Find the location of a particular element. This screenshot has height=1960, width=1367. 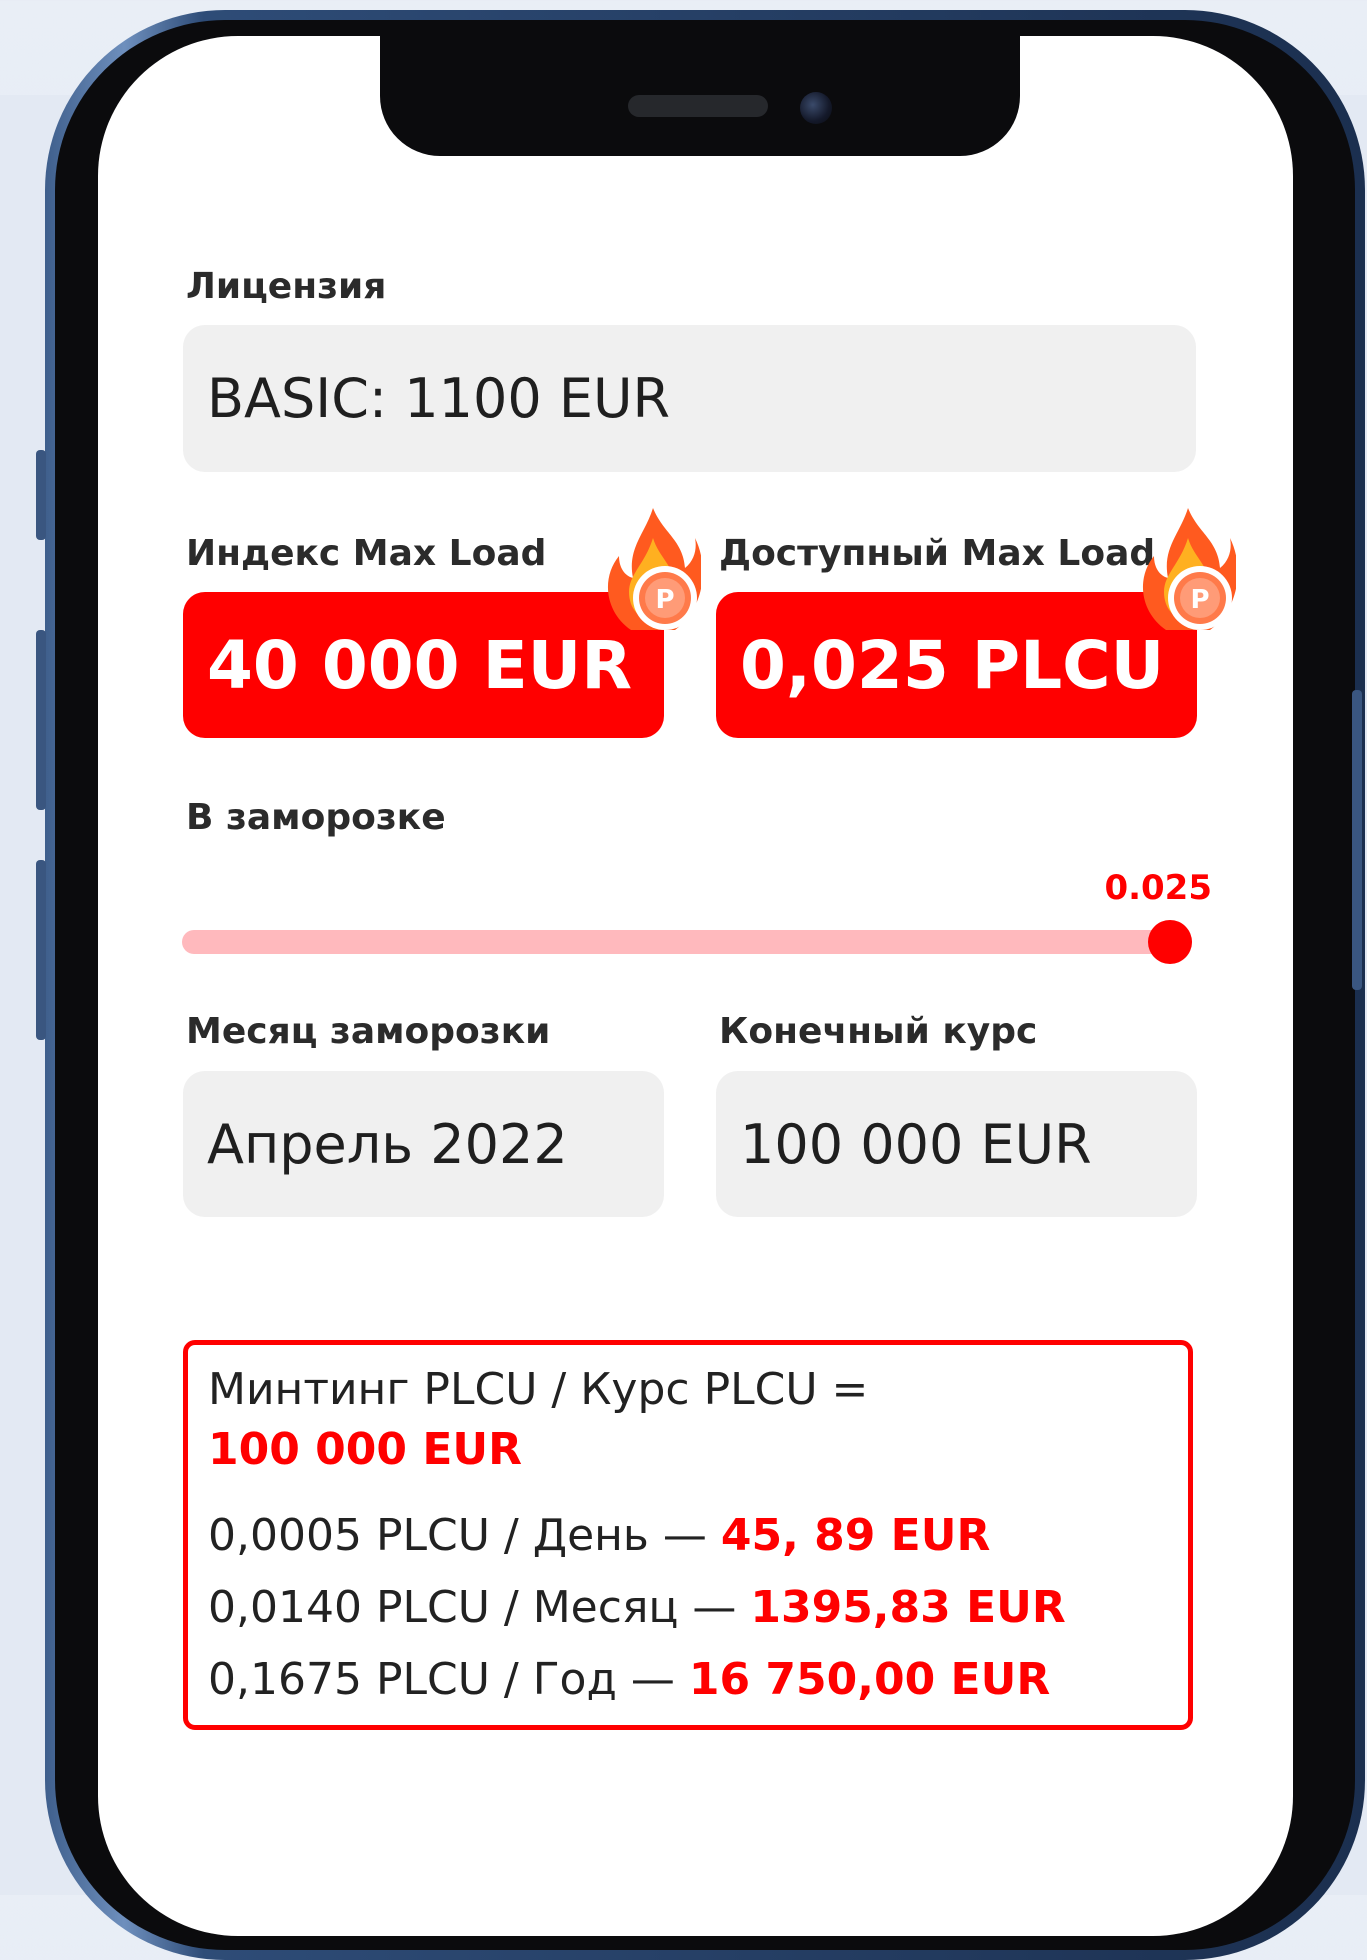

result-row-value: 16 750,00 EUR is located at coordinates (869, 1679).